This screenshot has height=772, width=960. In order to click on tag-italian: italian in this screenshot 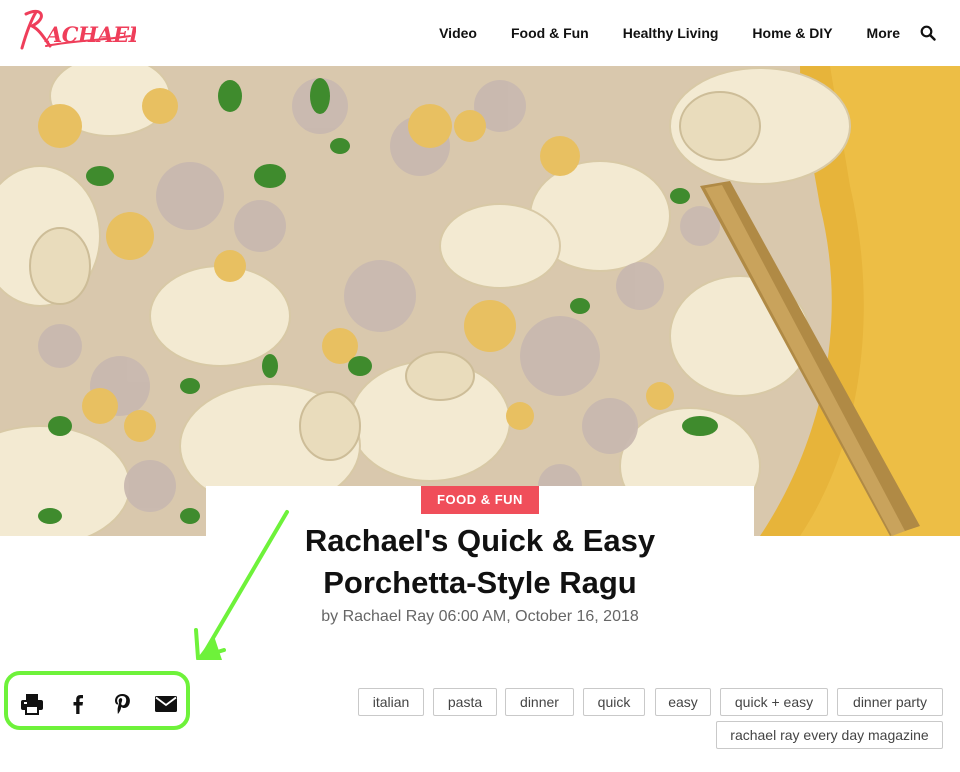, I will do `click(391, 702)`.